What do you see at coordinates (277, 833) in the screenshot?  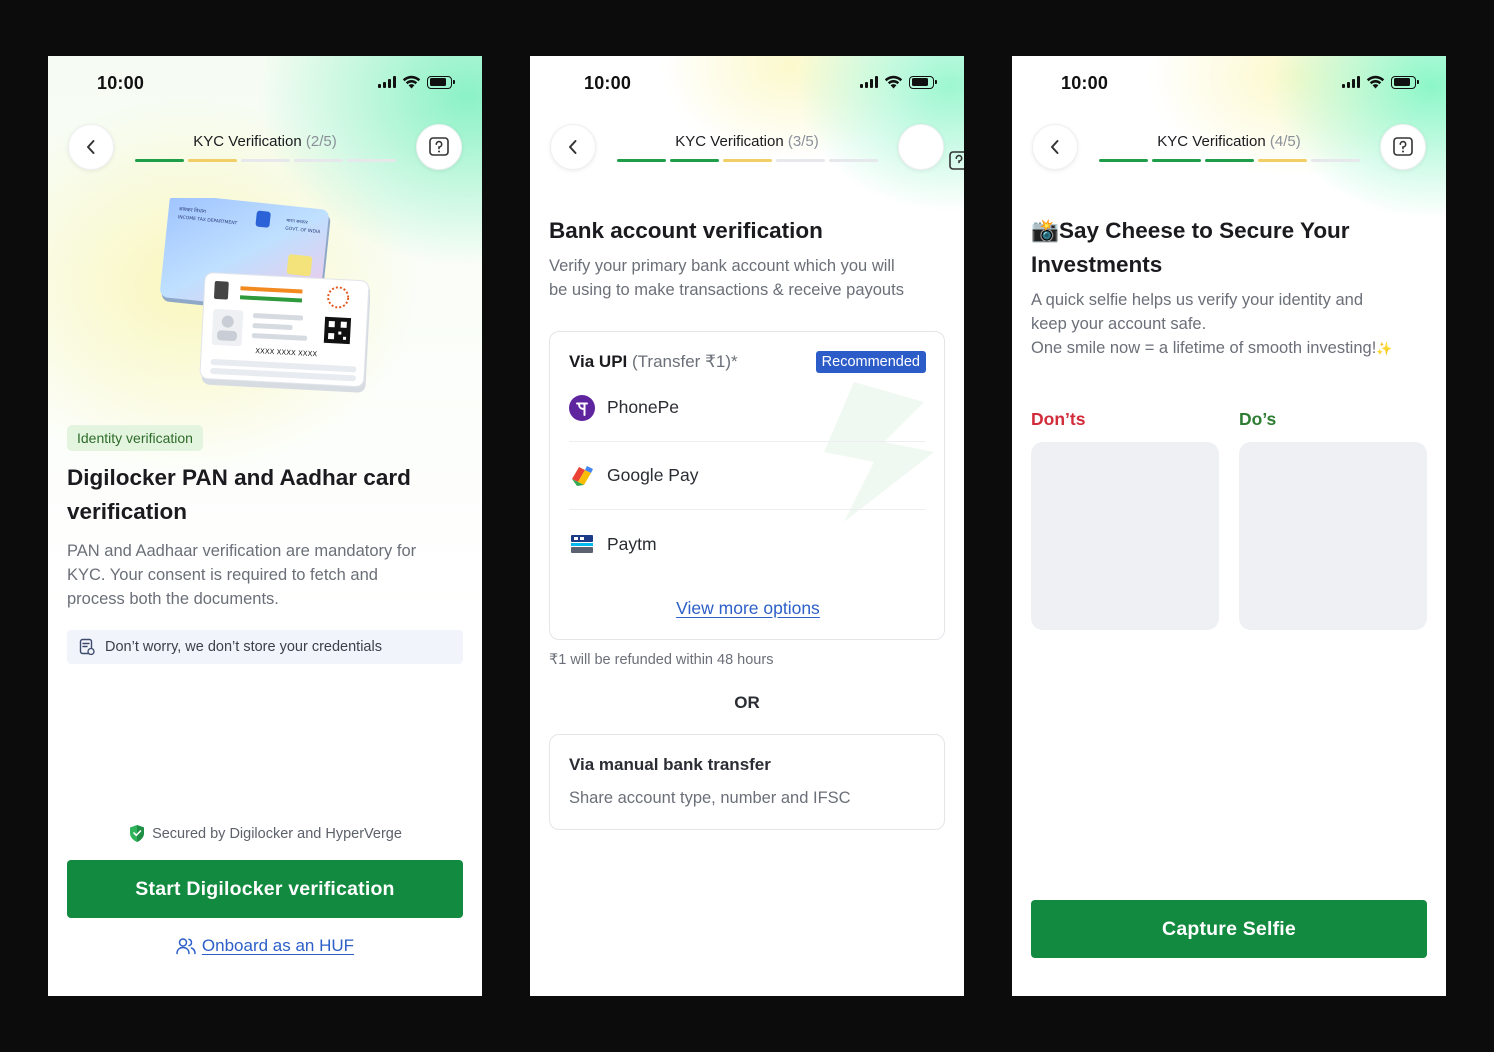 I see `secured-by-text: Secured by Digilocker and HyperVerge` at bounding box center [277, 833].